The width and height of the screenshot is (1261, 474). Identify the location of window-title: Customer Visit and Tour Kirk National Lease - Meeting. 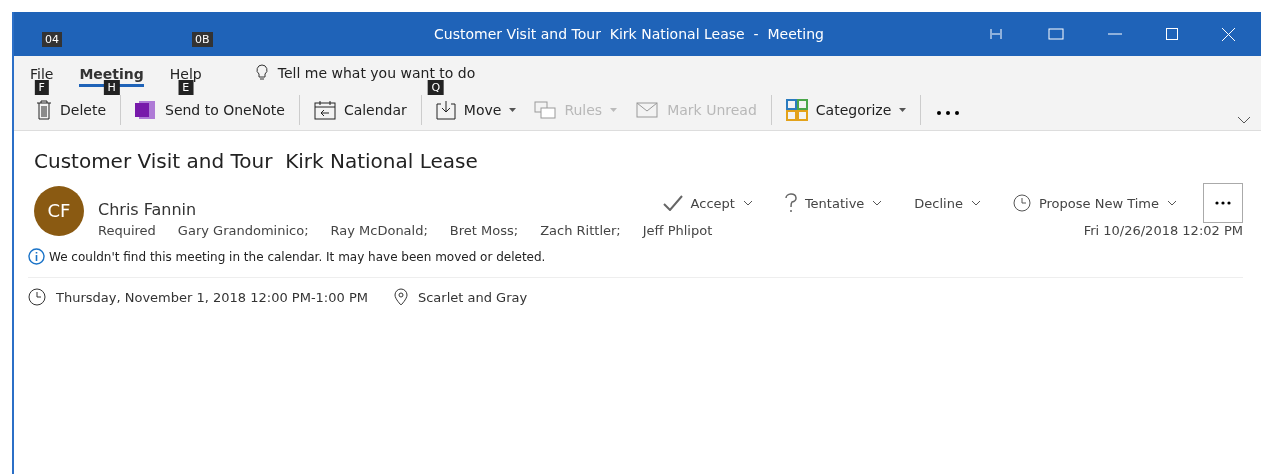
(629, 34).